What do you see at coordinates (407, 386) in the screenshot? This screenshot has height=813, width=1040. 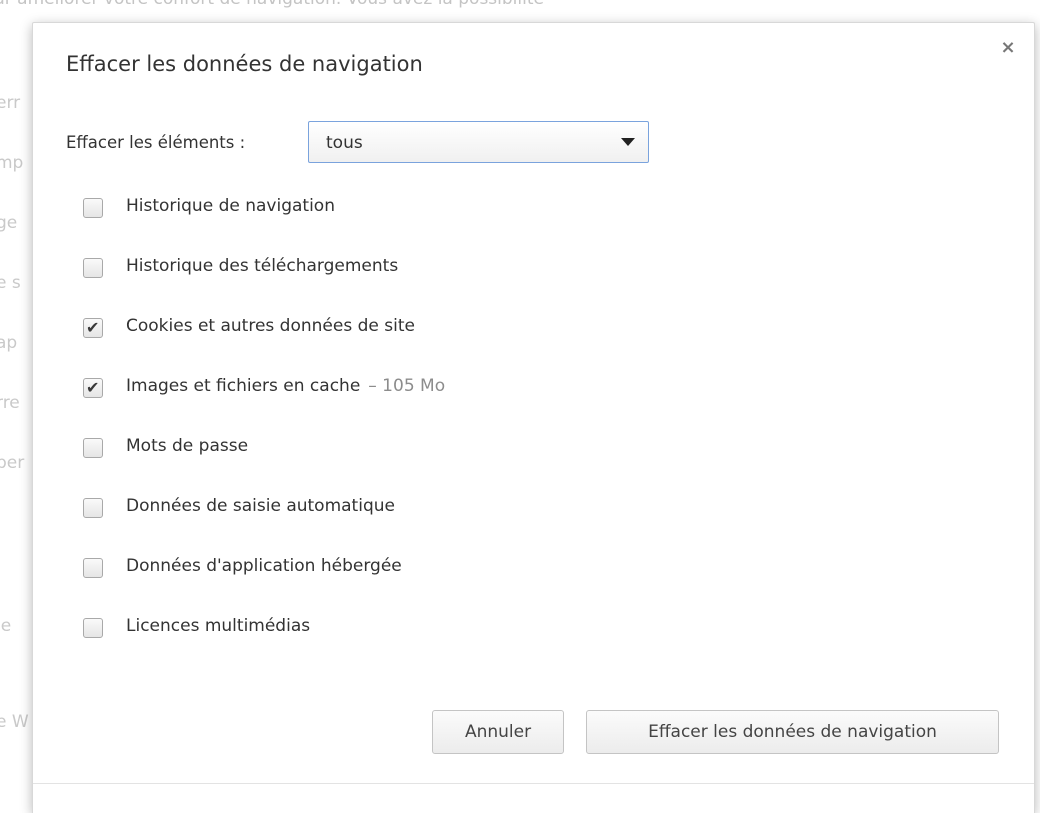 I see `cache-size: – 105 Mo` at bounding box center [407, 386].